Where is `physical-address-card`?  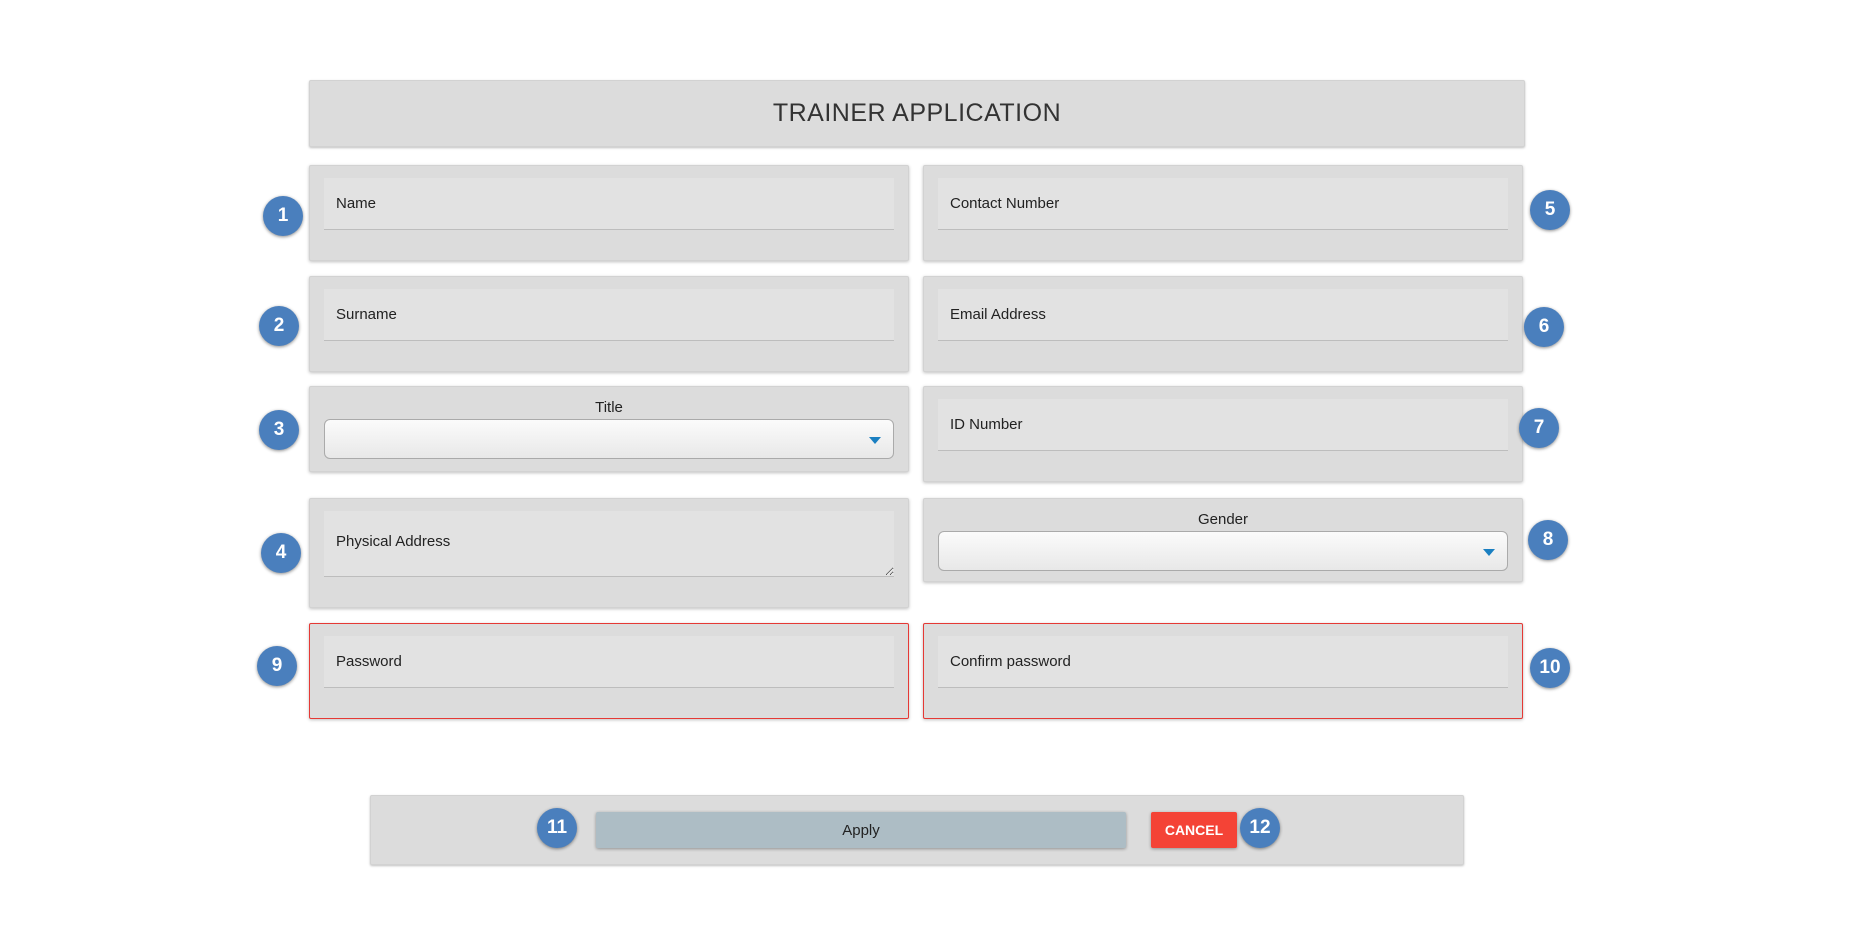
physical-address-card is located at coordinates (609, 553).